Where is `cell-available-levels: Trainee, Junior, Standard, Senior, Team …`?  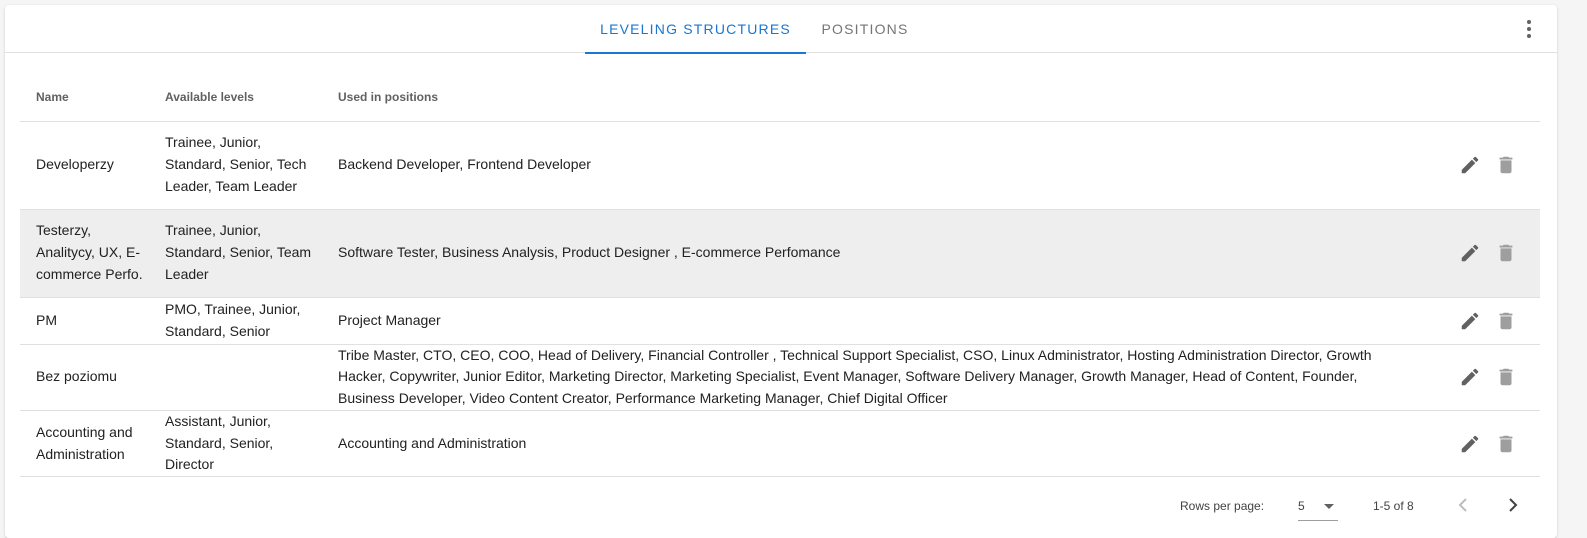 cell-available-levels: Trainee, Junior, Standard, Senior, Team … is located at coordinates (235, 253).